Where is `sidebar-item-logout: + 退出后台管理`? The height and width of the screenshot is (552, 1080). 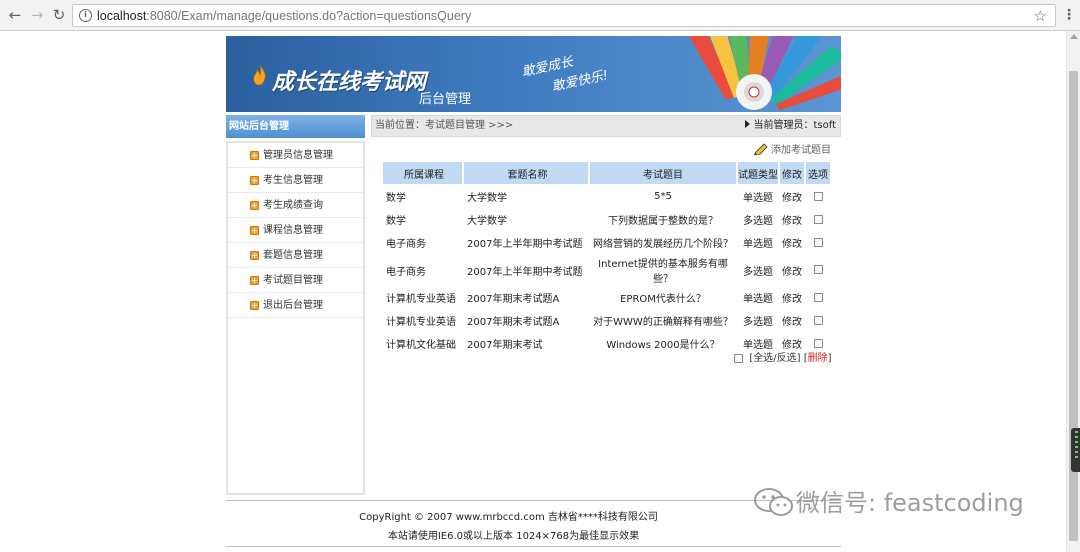 sidebar-item-logout: + 退出后台管理 is located at coordinates (295, 305).